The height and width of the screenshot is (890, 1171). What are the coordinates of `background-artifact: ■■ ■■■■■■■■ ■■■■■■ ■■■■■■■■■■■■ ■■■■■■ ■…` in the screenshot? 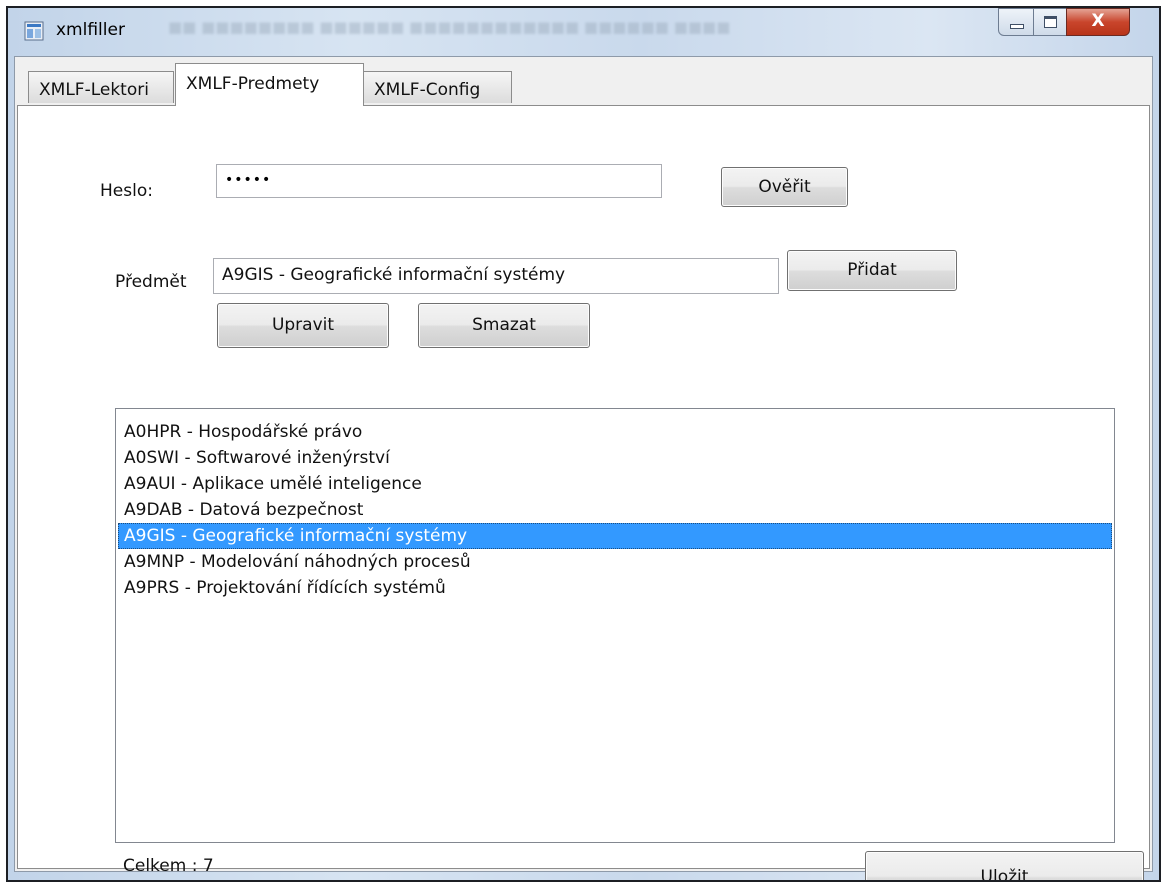 It's located at (449, 27).